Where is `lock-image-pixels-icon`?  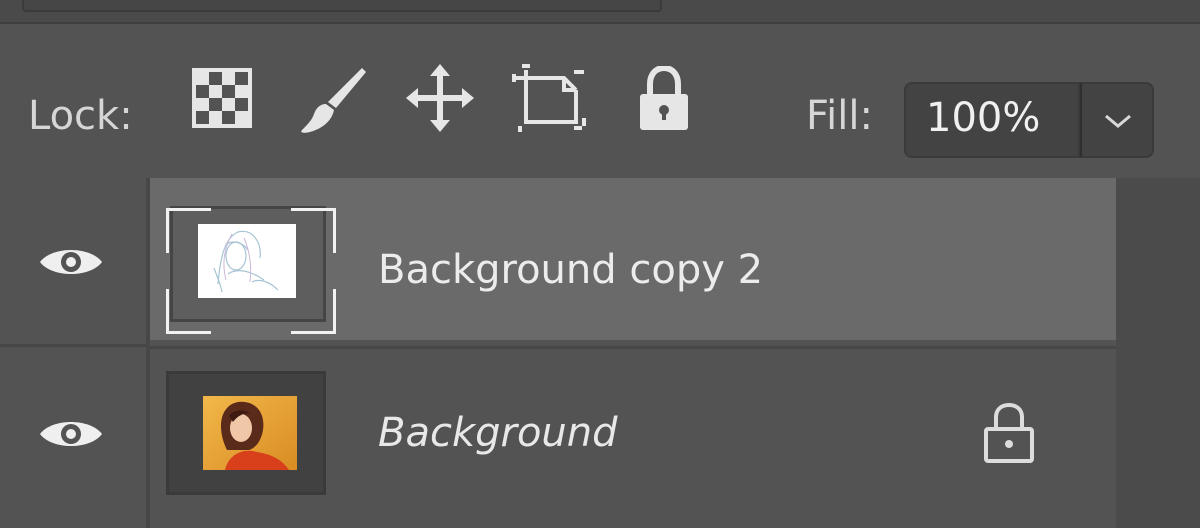
lock-image-pixels-icon is located at coordinates (334, 100).